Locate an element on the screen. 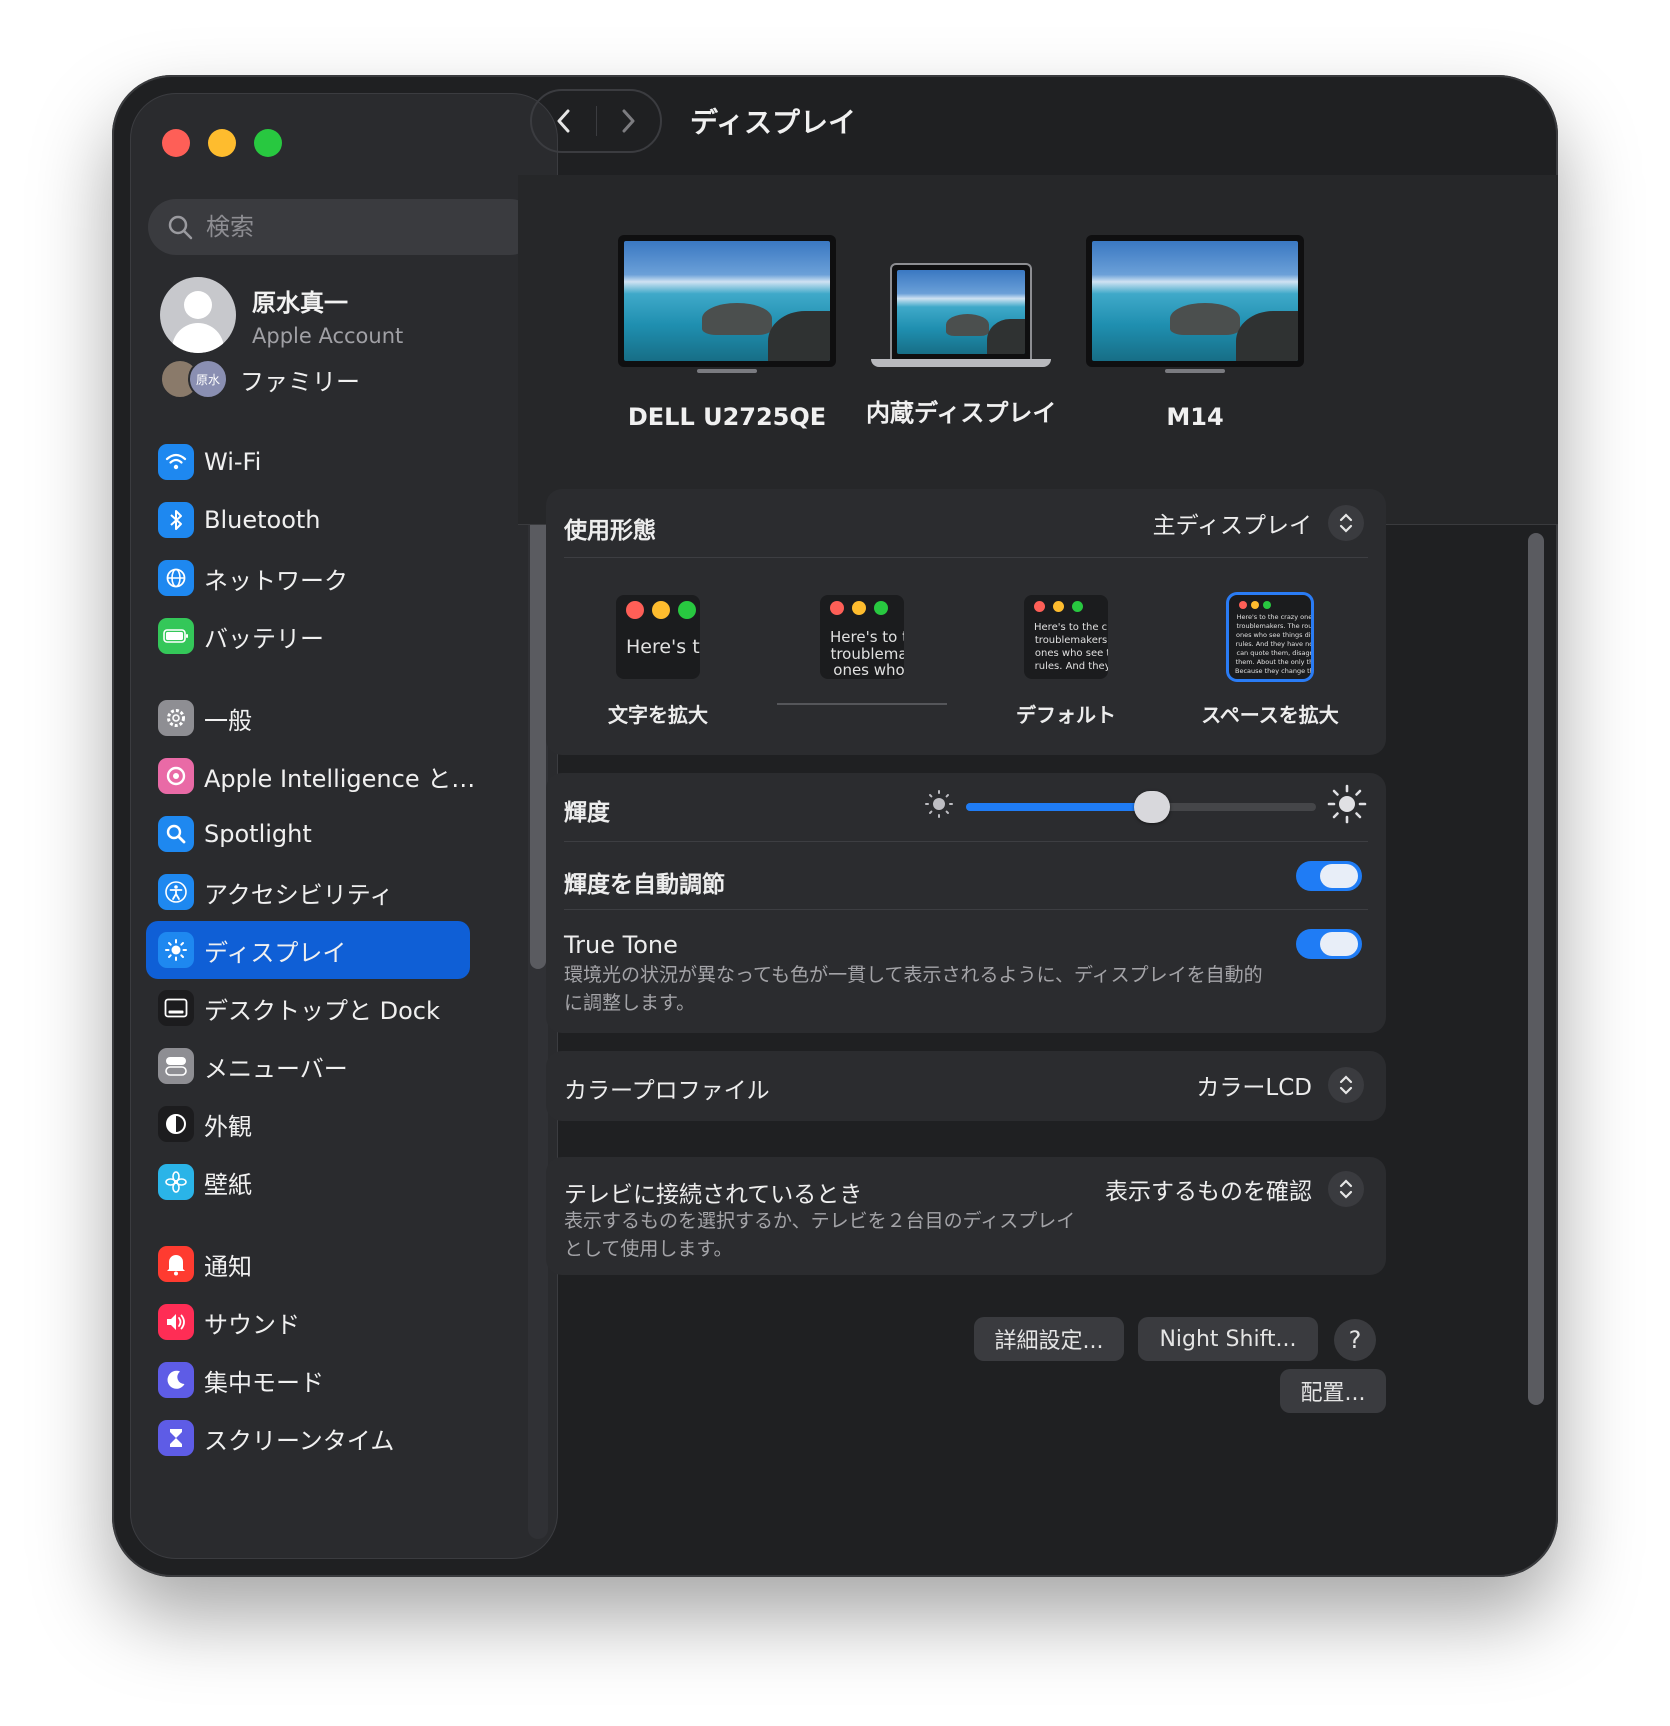 The height and width of the screenshot is (1726, 1670). traffic-lights is located at coordinates (222, 143).